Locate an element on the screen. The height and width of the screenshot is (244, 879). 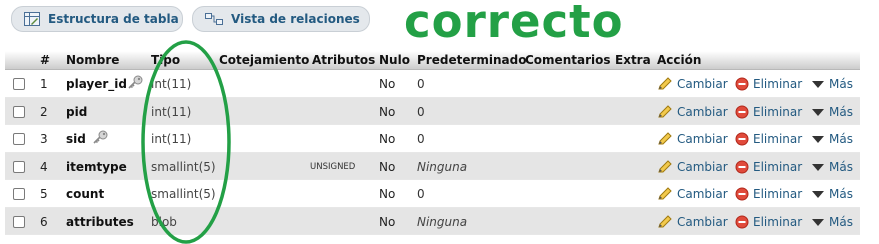
row-number: 5 is located at coordinates (44, 194).